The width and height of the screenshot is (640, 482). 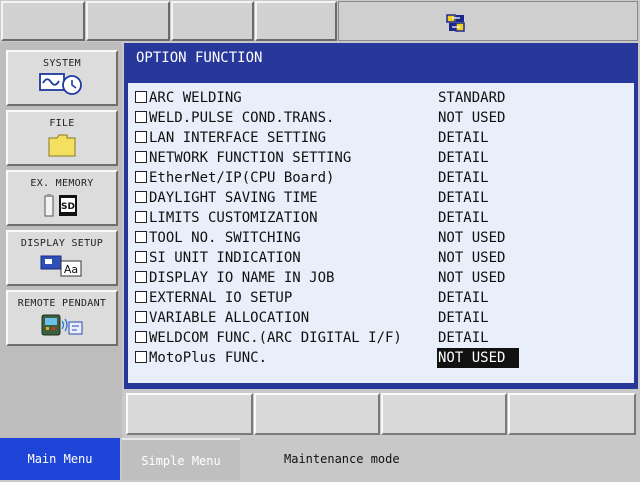 I want to click on sidebar-item-label: FILE, so click(x=62, y=123).